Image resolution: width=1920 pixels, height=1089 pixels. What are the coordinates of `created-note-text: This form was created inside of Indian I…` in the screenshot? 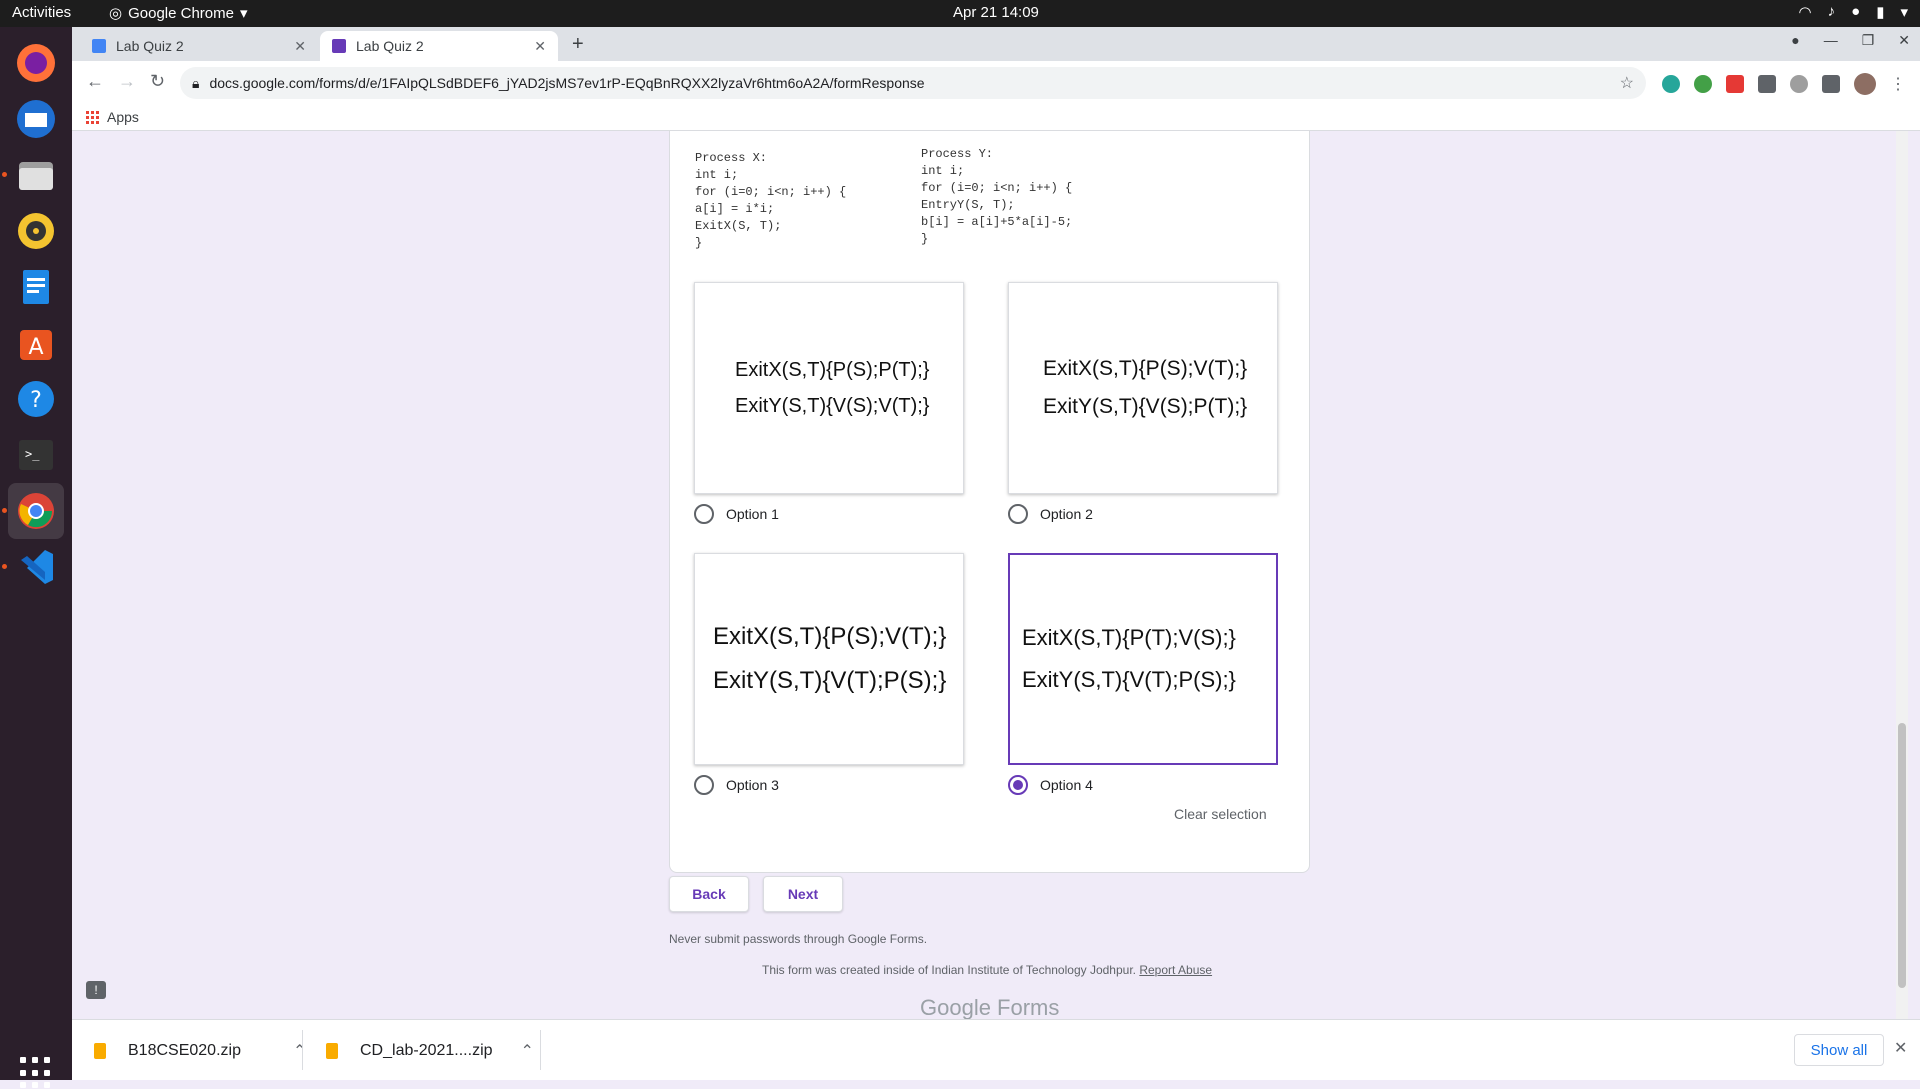 It's located at (949, 970).